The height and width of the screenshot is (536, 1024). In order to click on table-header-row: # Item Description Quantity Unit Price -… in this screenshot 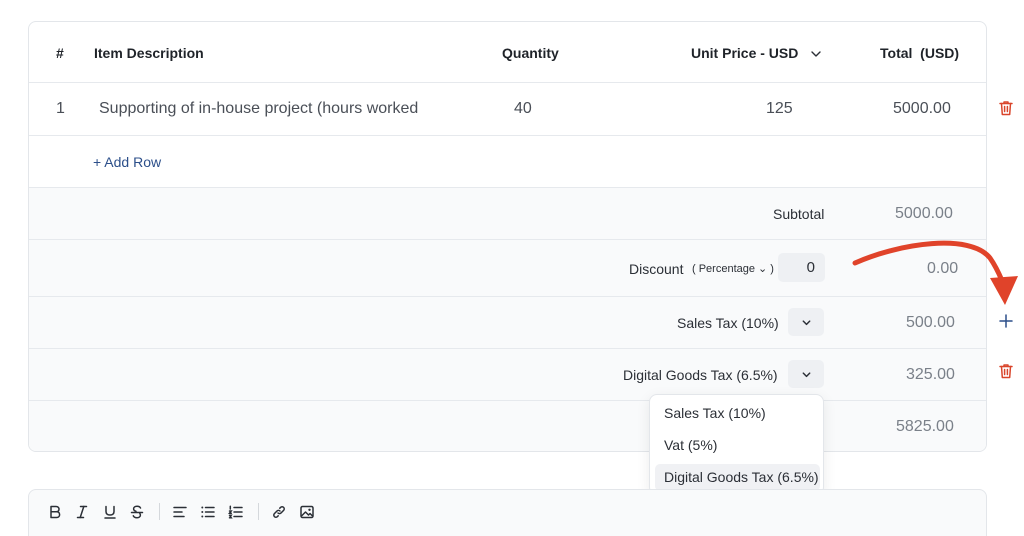, I will do `click(507, 52)`.